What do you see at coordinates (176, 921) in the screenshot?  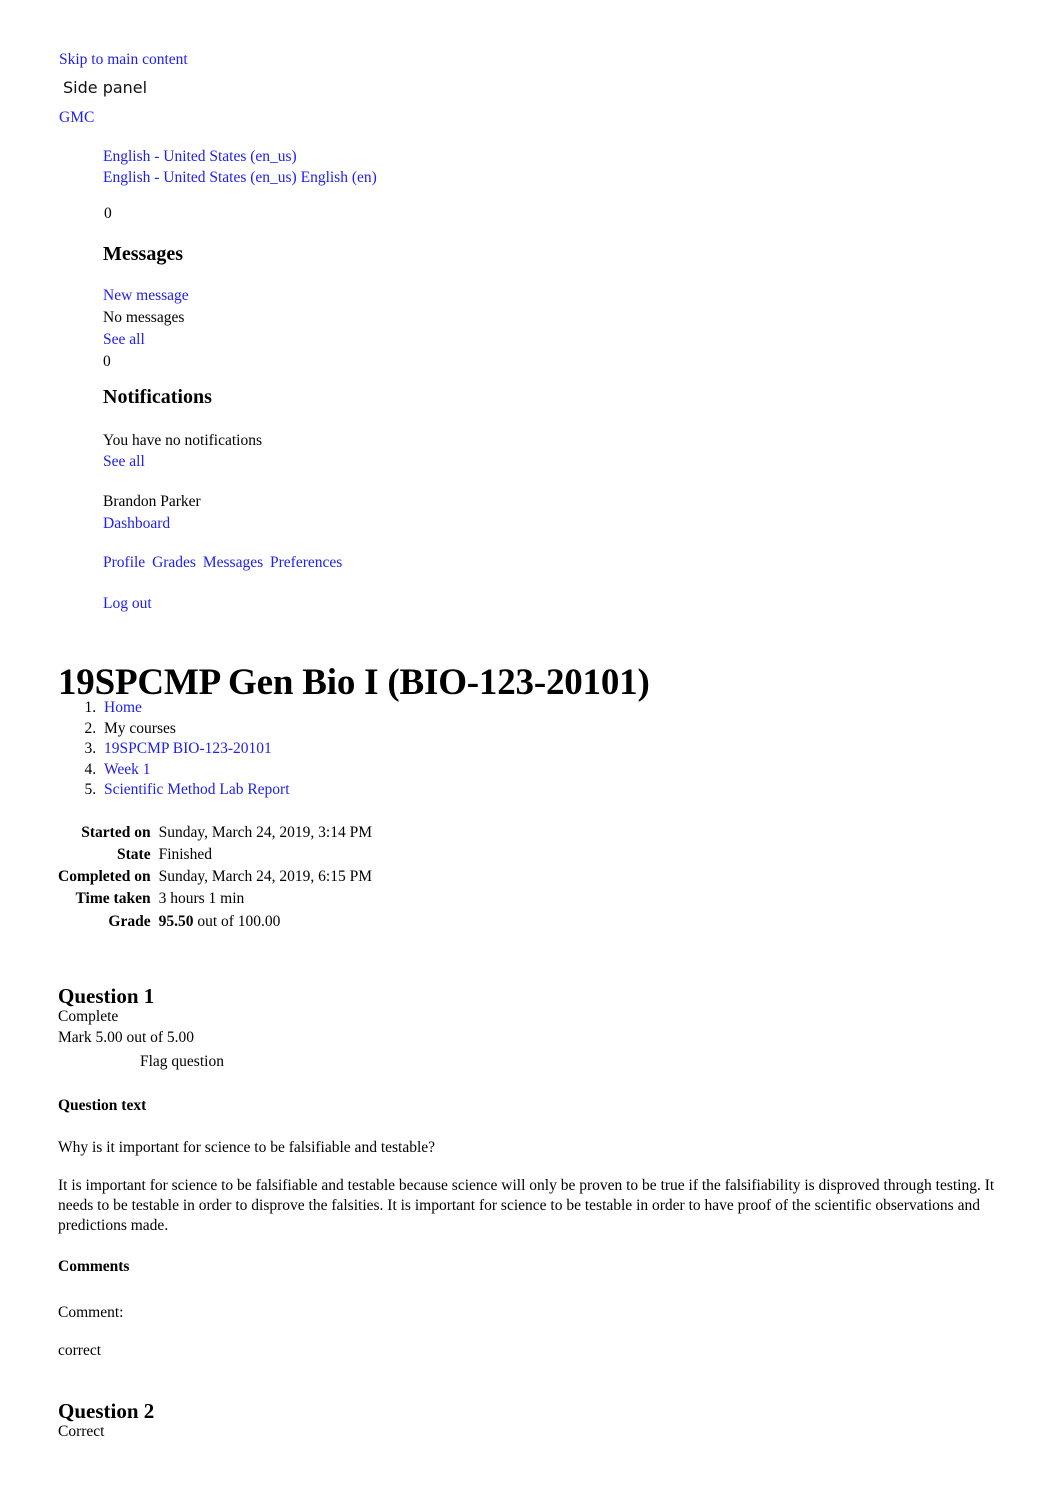 I see `grade-number: 95.50` at bounding box center [176, 921].